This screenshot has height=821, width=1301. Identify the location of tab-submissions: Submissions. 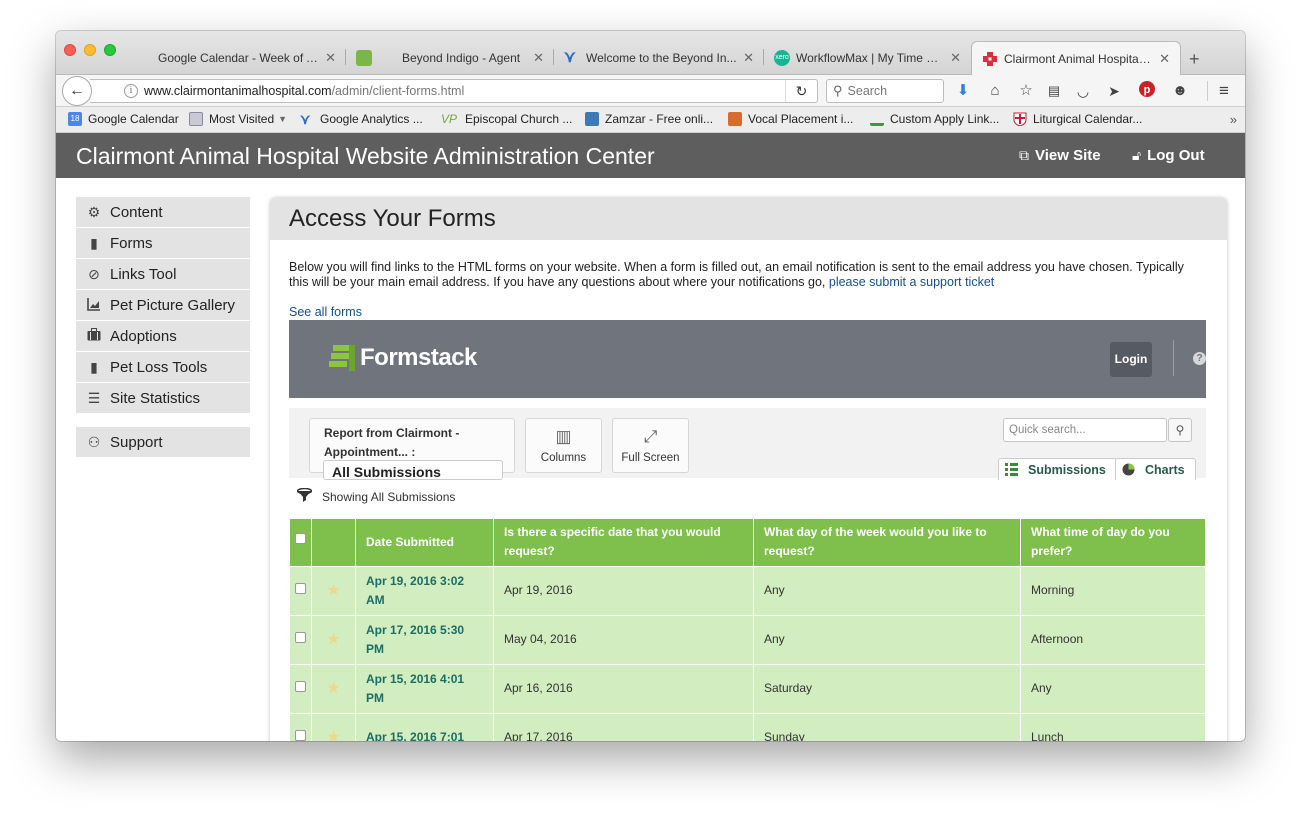
(1057, 469).